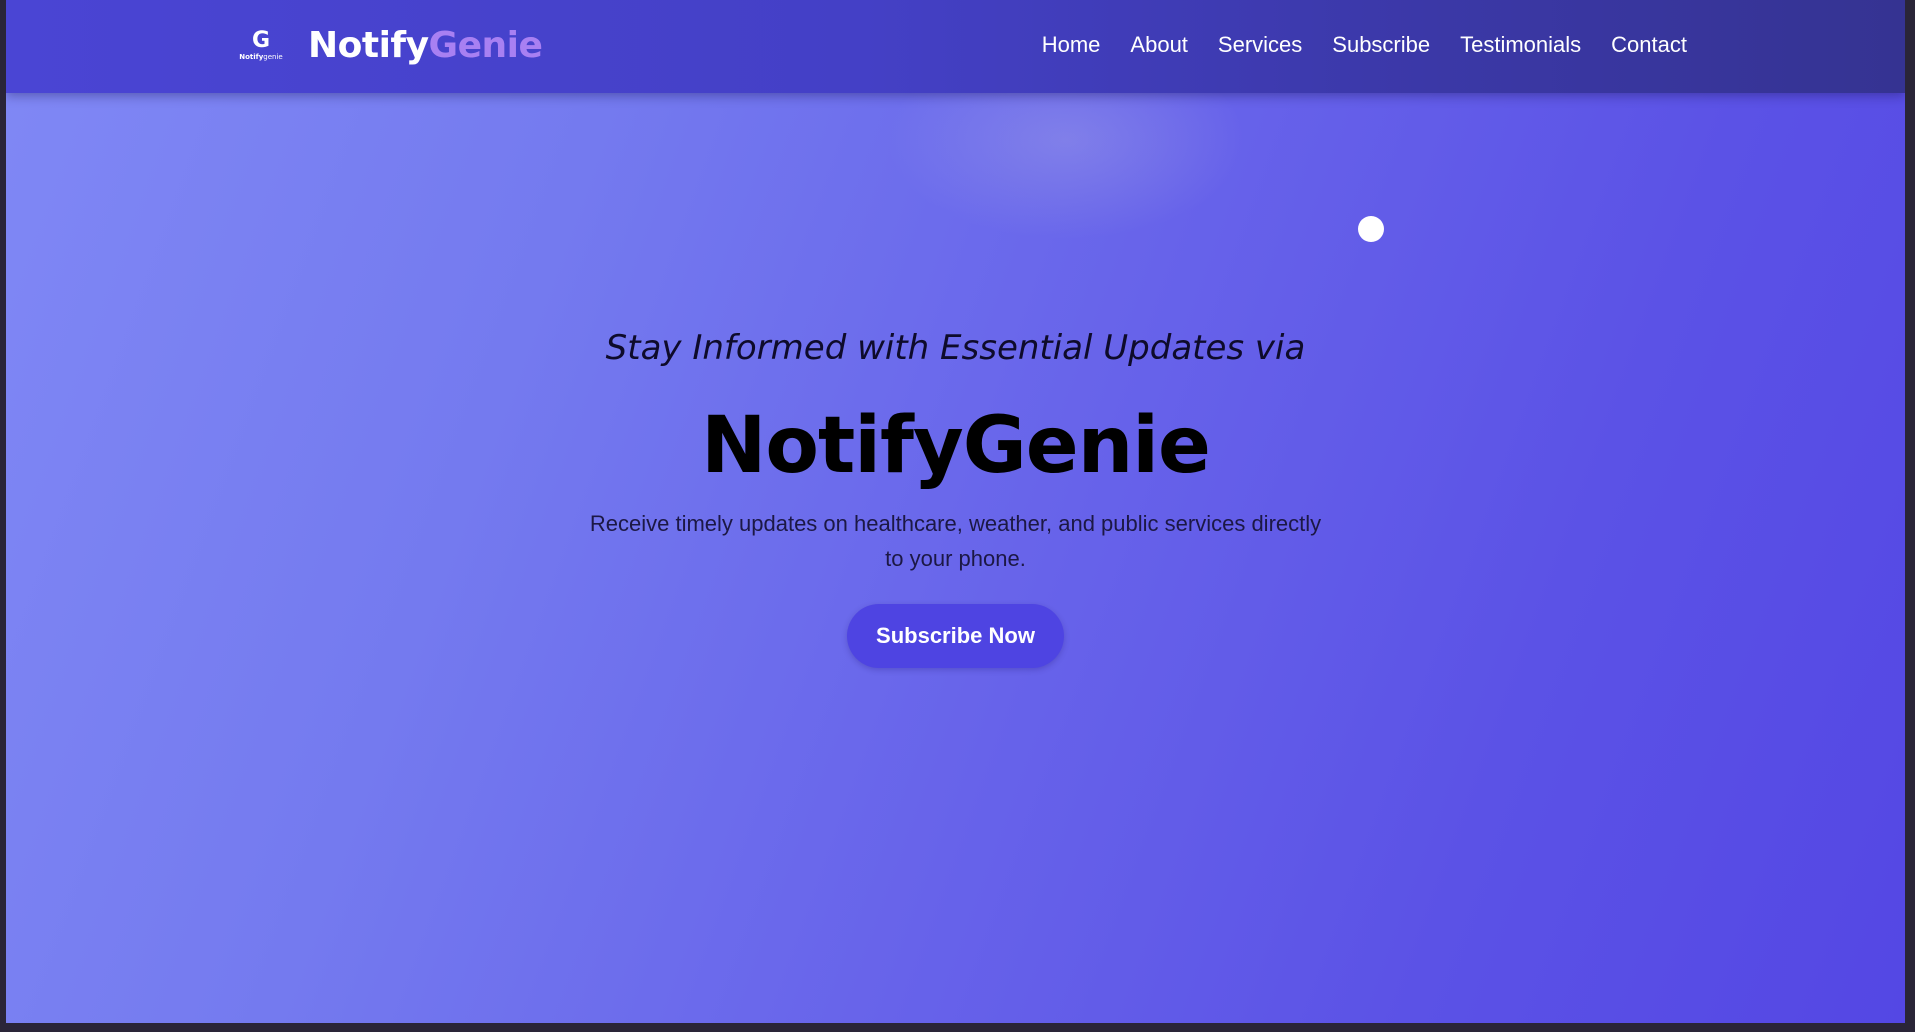 This screenshot has width=1915, height=1032. I want to click on logo-icon: G Notifygenie, so click(261, 46).